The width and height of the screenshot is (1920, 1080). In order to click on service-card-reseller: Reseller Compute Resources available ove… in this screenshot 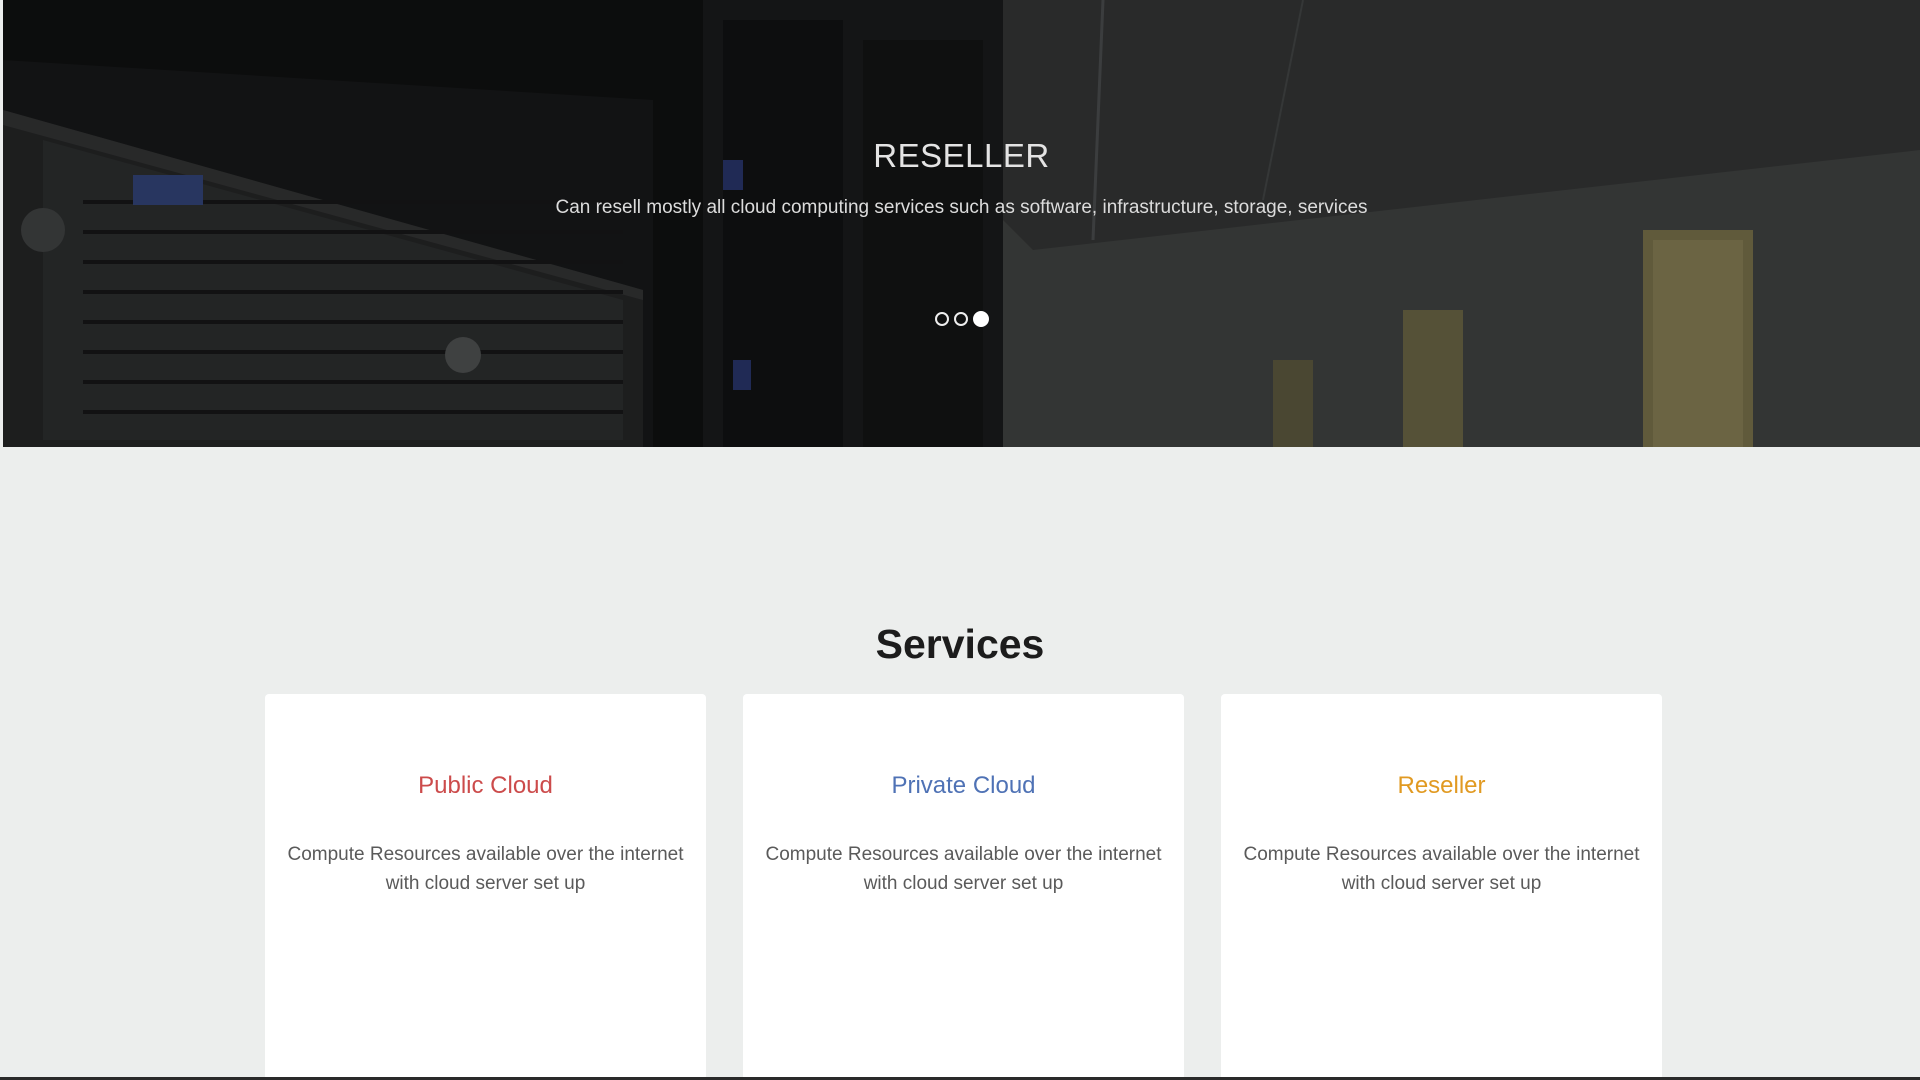, I will do `click(1441, 887)`.